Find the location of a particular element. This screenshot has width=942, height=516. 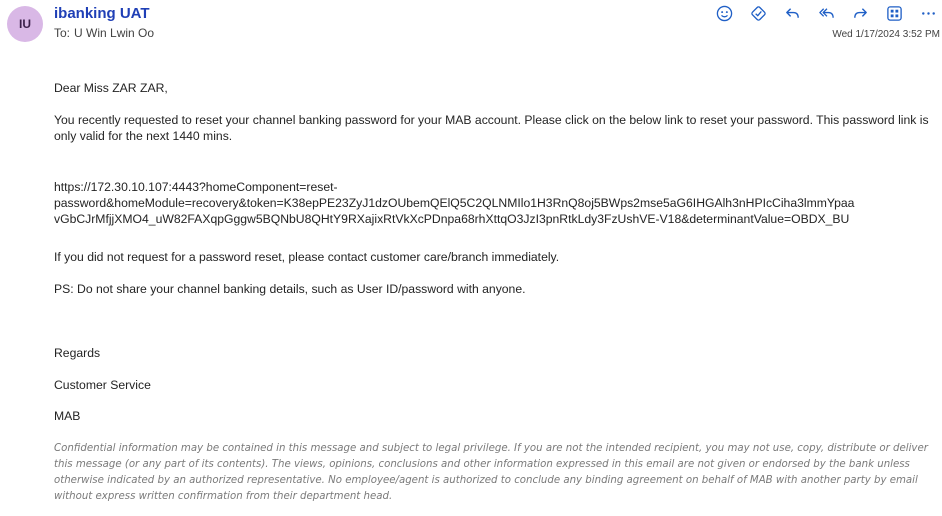

recipient-line: To: U Win Lwin Oo is located at coordinates (104, 33).